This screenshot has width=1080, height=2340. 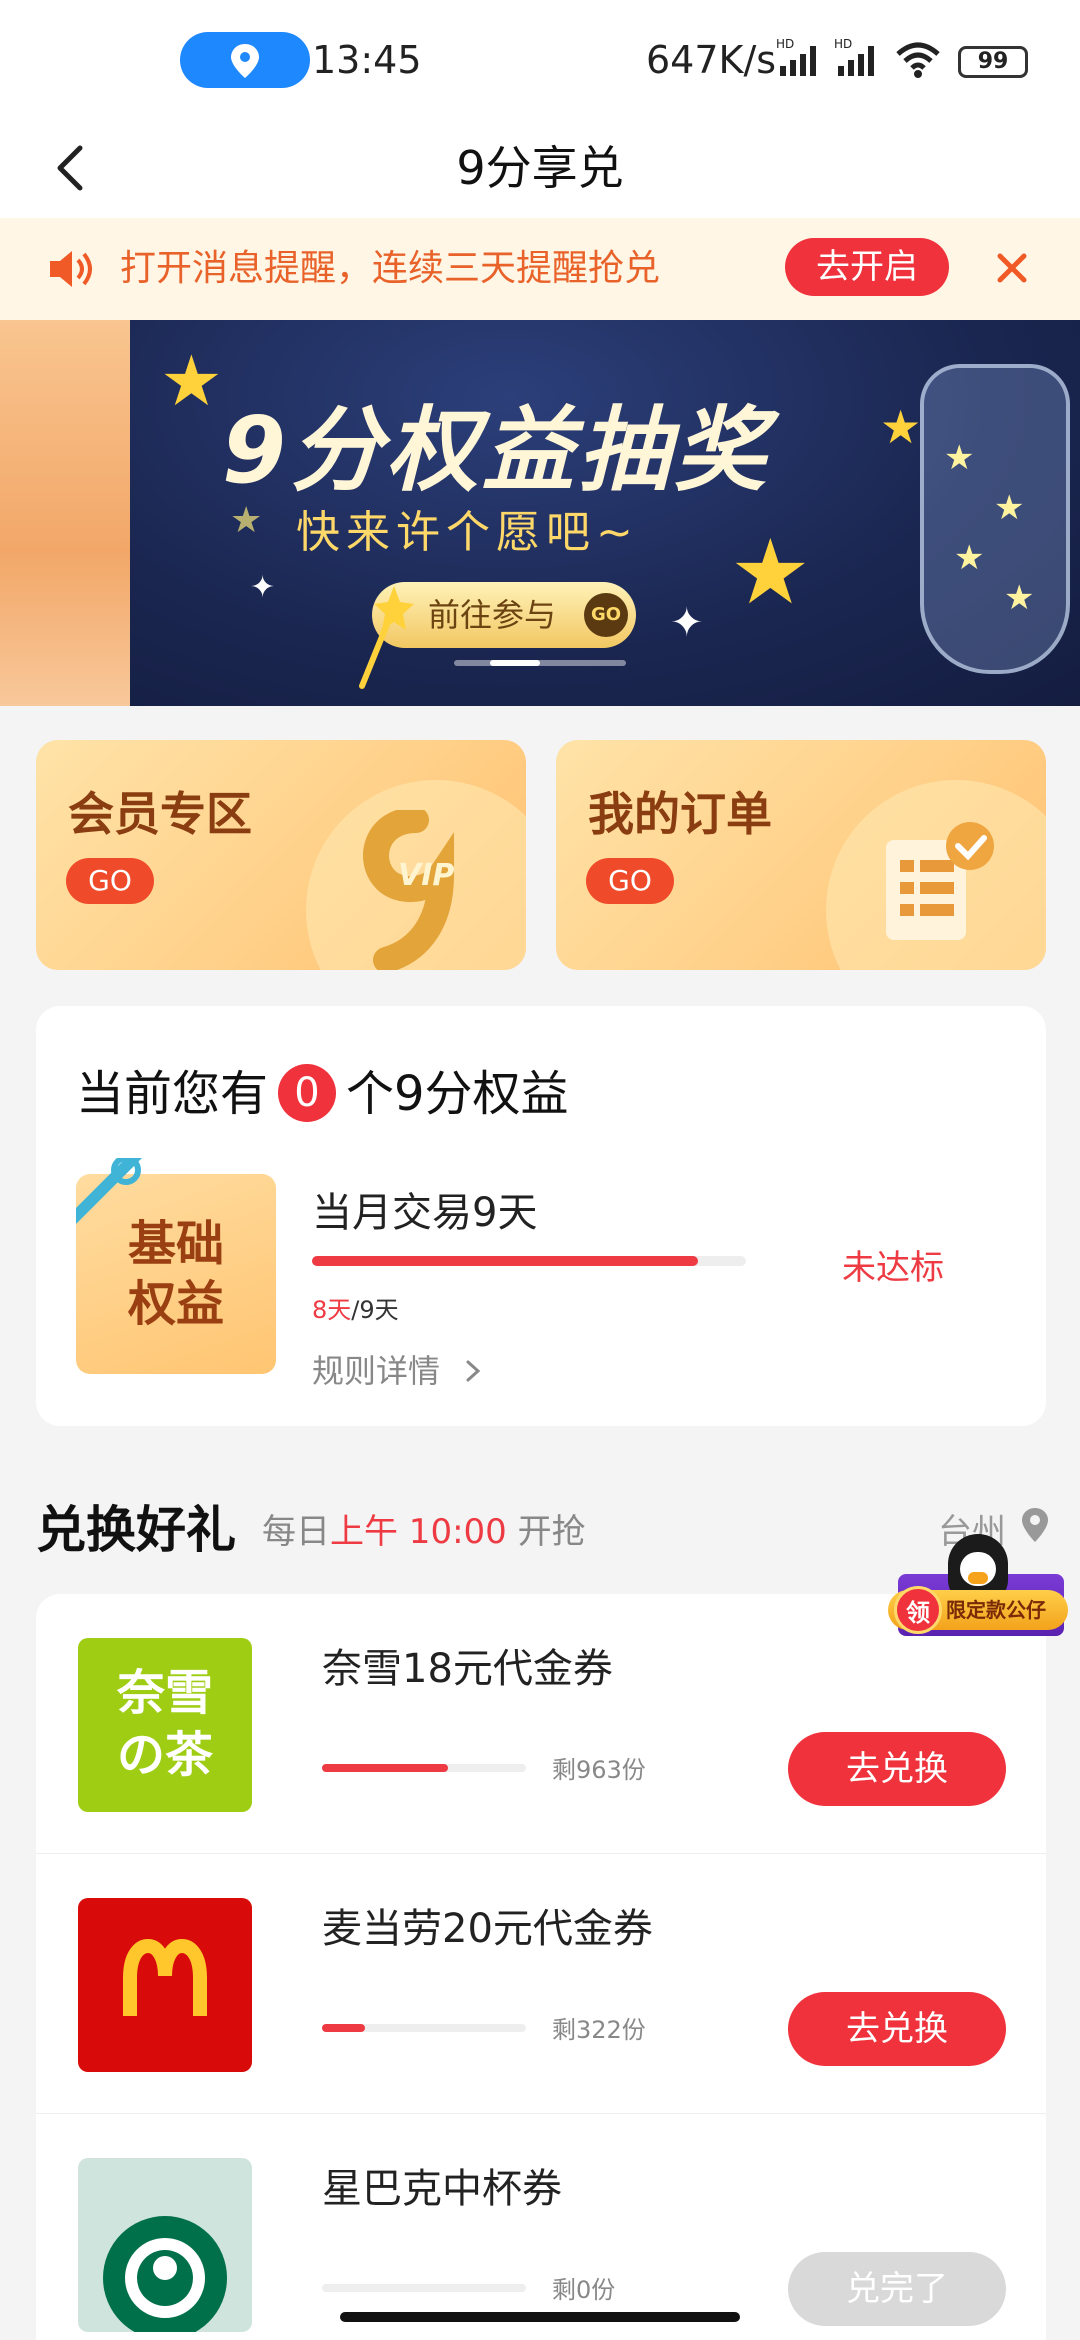 I want to click on back-arrow-icon, so click(x=72, y=168).